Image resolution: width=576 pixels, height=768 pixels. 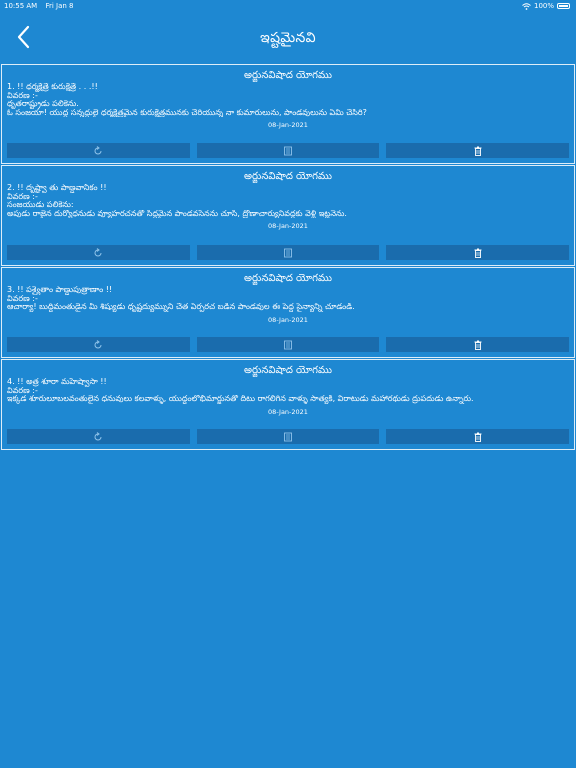 What do you see at coordinates (57, 382) in the screenshot?
I see `card-verse: 4. !! అత్ర శూరా మహేష్వాసా !!` at bounding box center [57, 382].